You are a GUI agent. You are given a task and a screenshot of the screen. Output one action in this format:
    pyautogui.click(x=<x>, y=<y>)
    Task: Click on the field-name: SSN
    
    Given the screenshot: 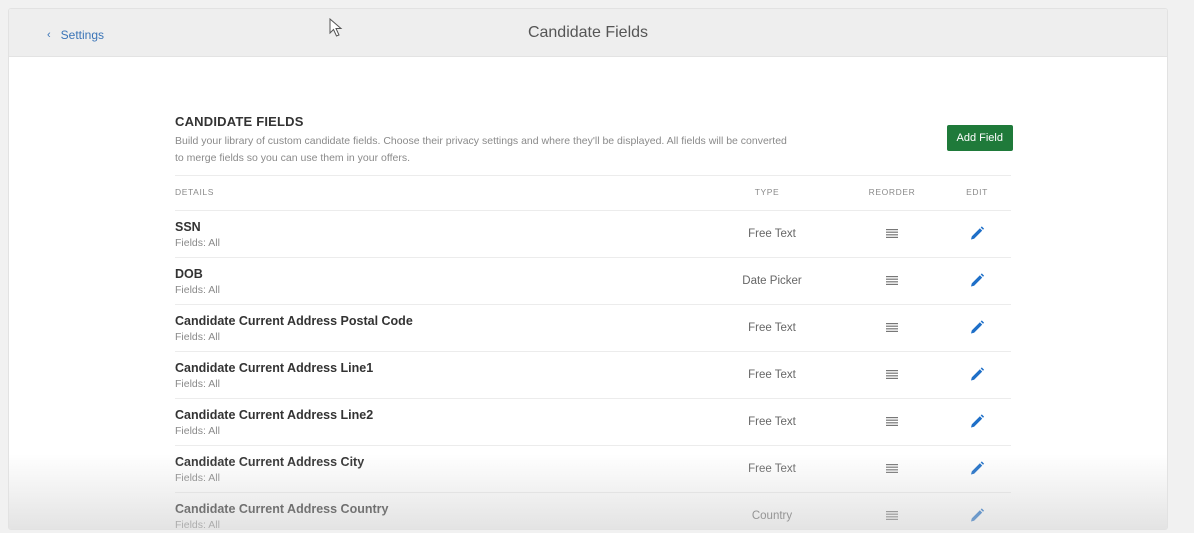 What is the action you would take?
    pyautogui.click(x=188, y=227)
    